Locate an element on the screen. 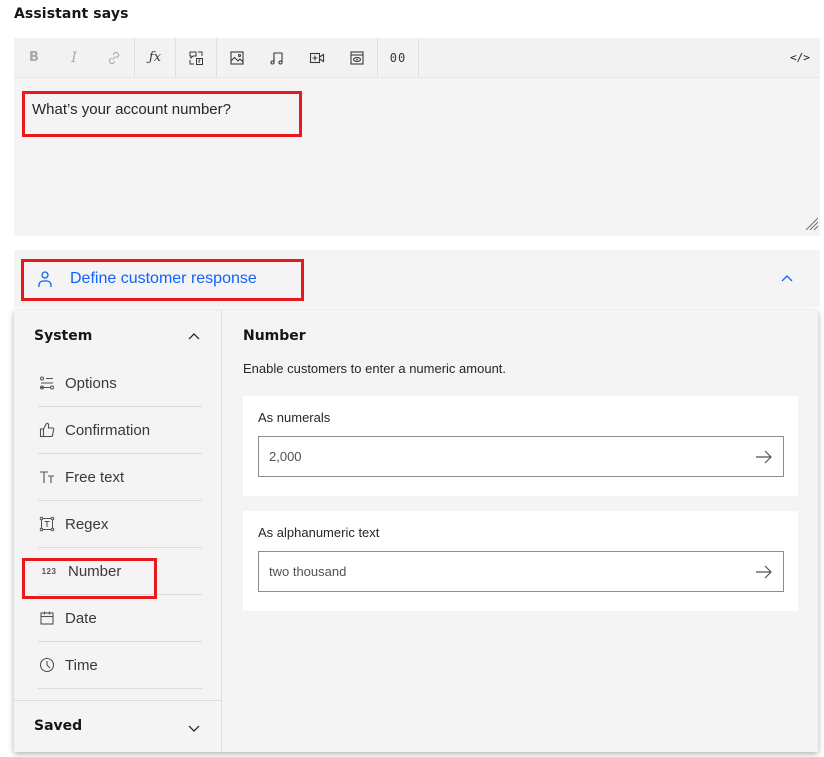  code-view-button: </> is located at coordinates (800, 57).